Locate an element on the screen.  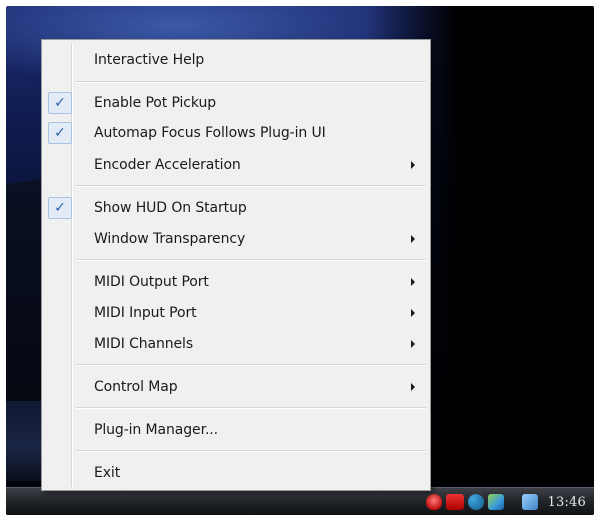
alert-icon is located at coordinates (454, 502).